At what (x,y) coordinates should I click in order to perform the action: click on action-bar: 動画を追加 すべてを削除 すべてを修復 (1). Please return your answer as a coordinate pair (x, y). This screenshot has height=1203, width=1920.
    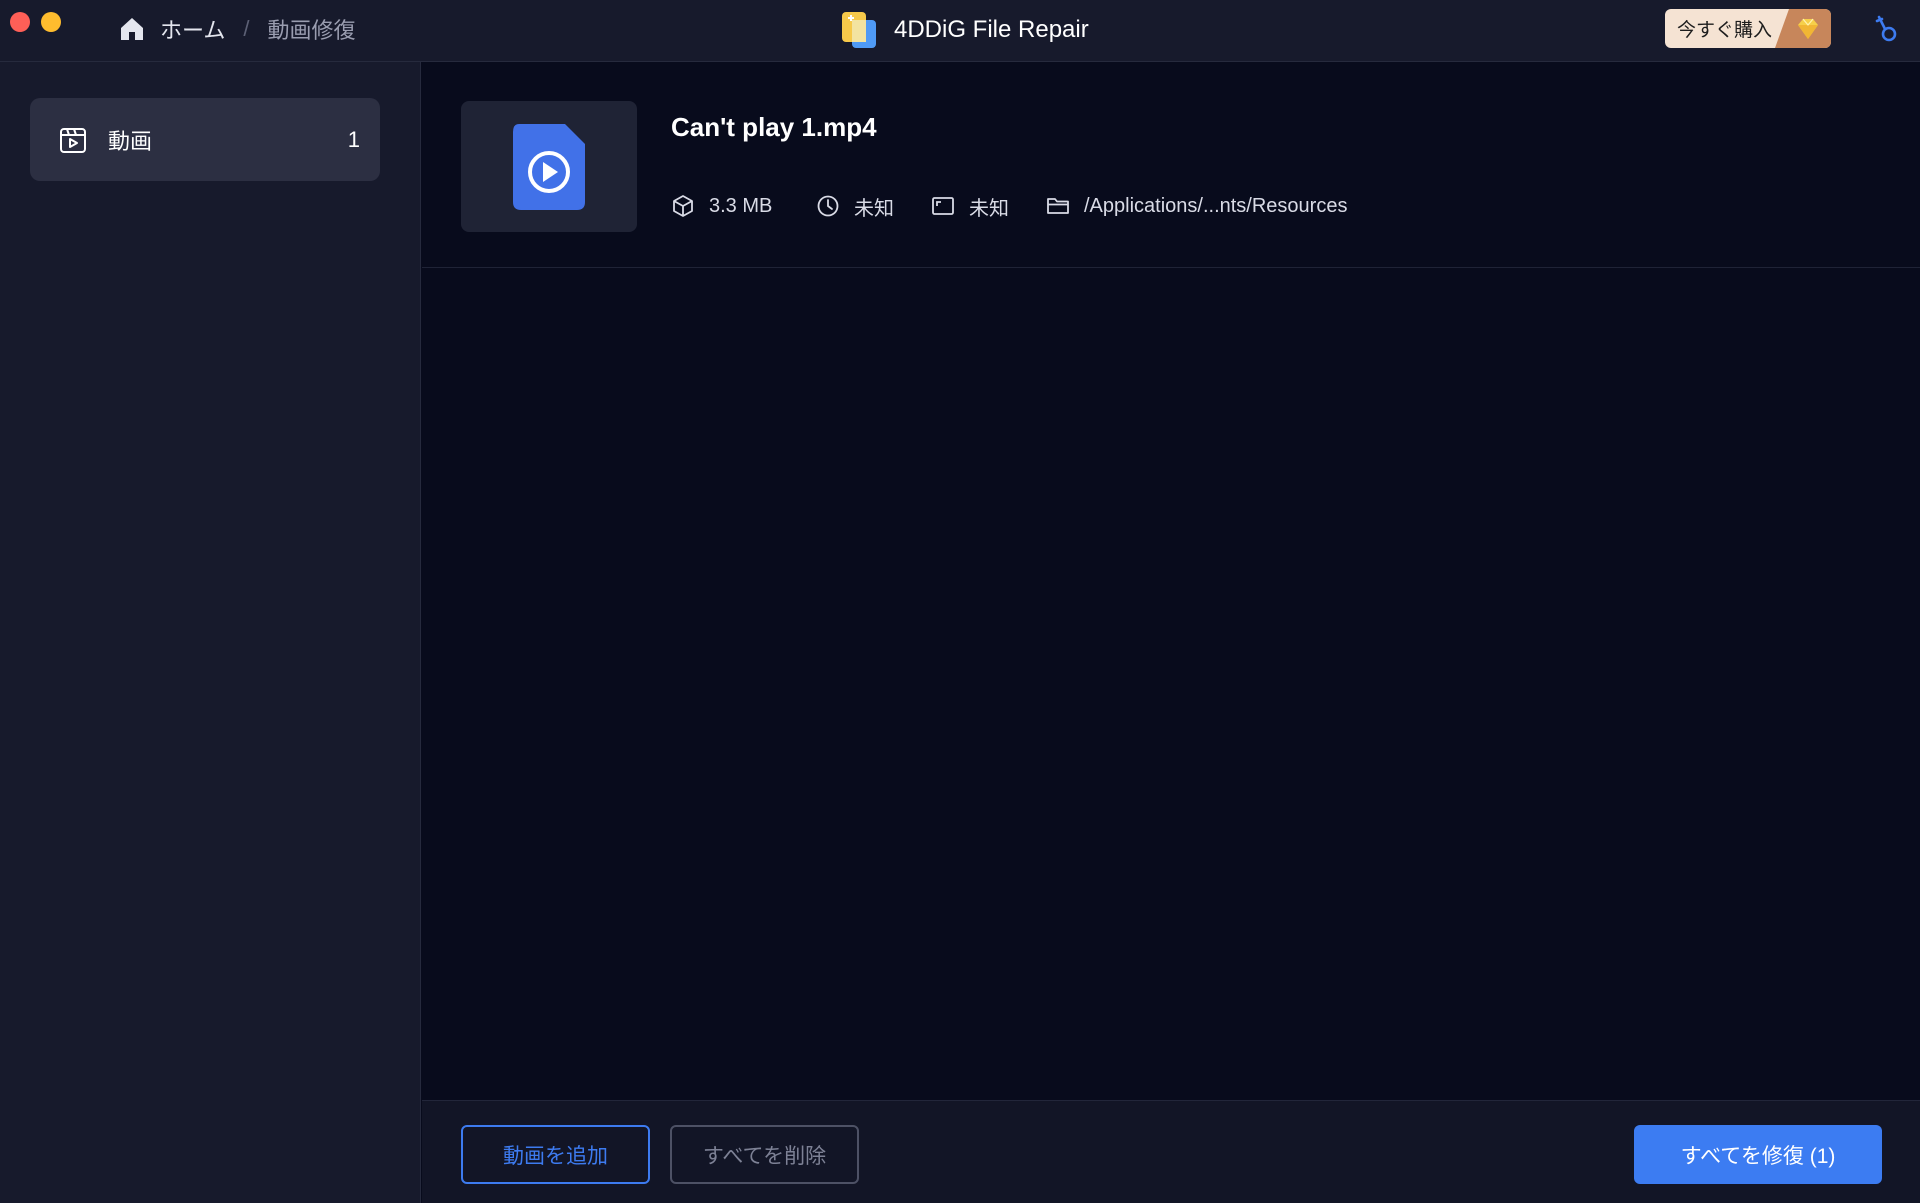
    Looking at the image, I should click on (1171, 1151).